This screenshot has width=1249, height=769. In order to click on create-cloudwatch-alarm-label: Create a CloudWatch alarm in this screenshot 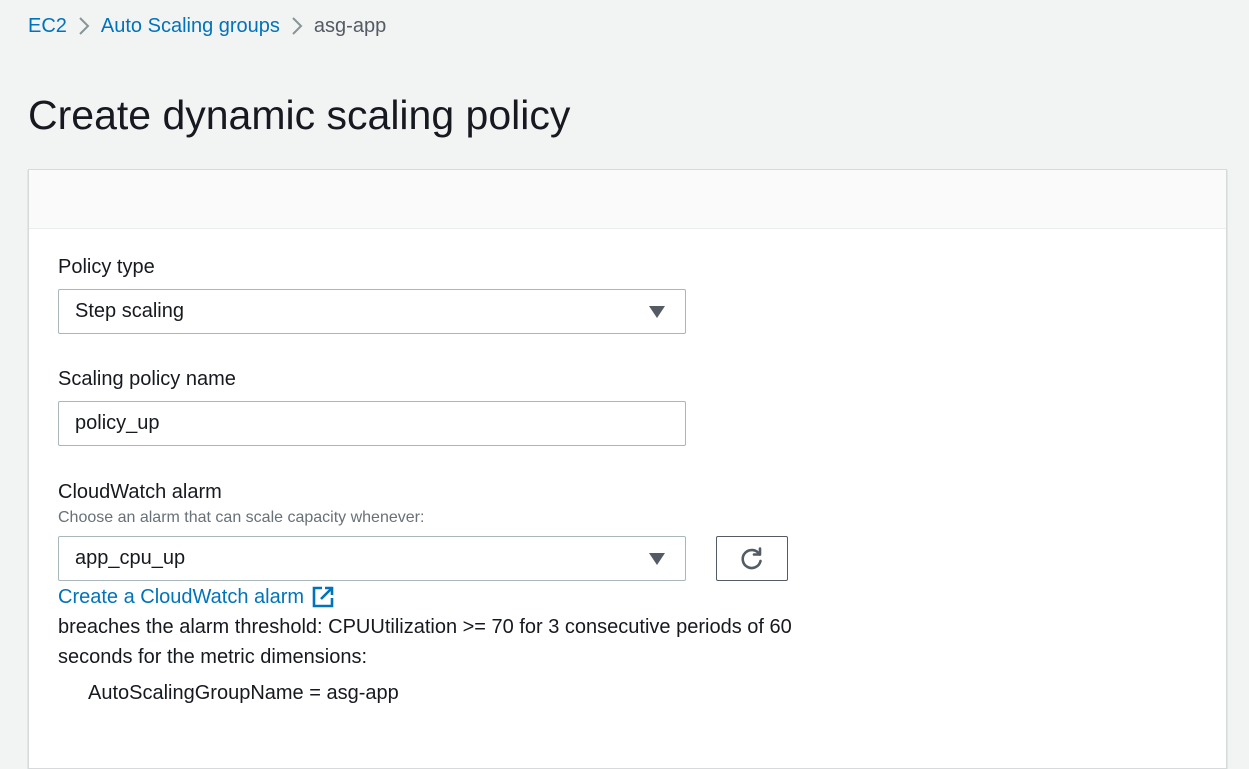, I will do `click(181, 597)`.